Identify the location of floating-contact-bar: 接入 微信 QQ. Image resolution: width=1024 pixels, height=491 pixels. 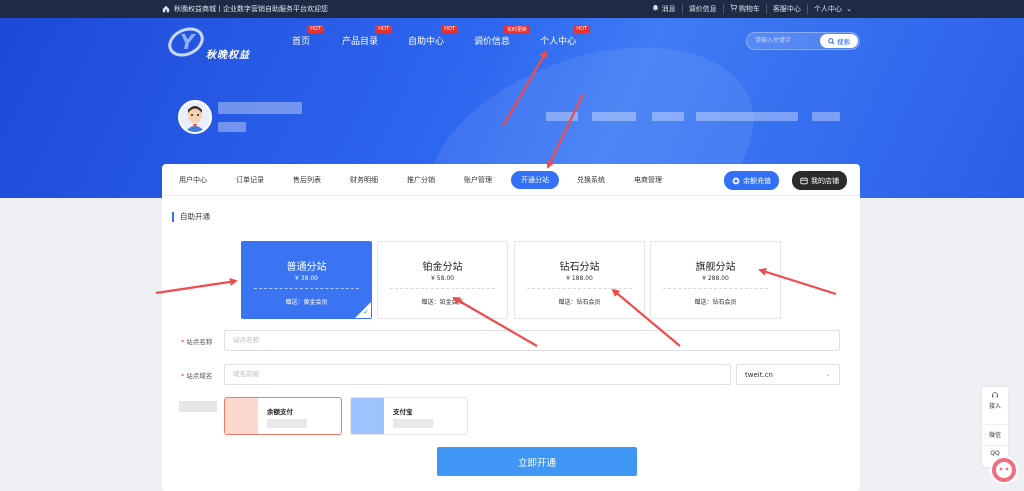
(995, 427).